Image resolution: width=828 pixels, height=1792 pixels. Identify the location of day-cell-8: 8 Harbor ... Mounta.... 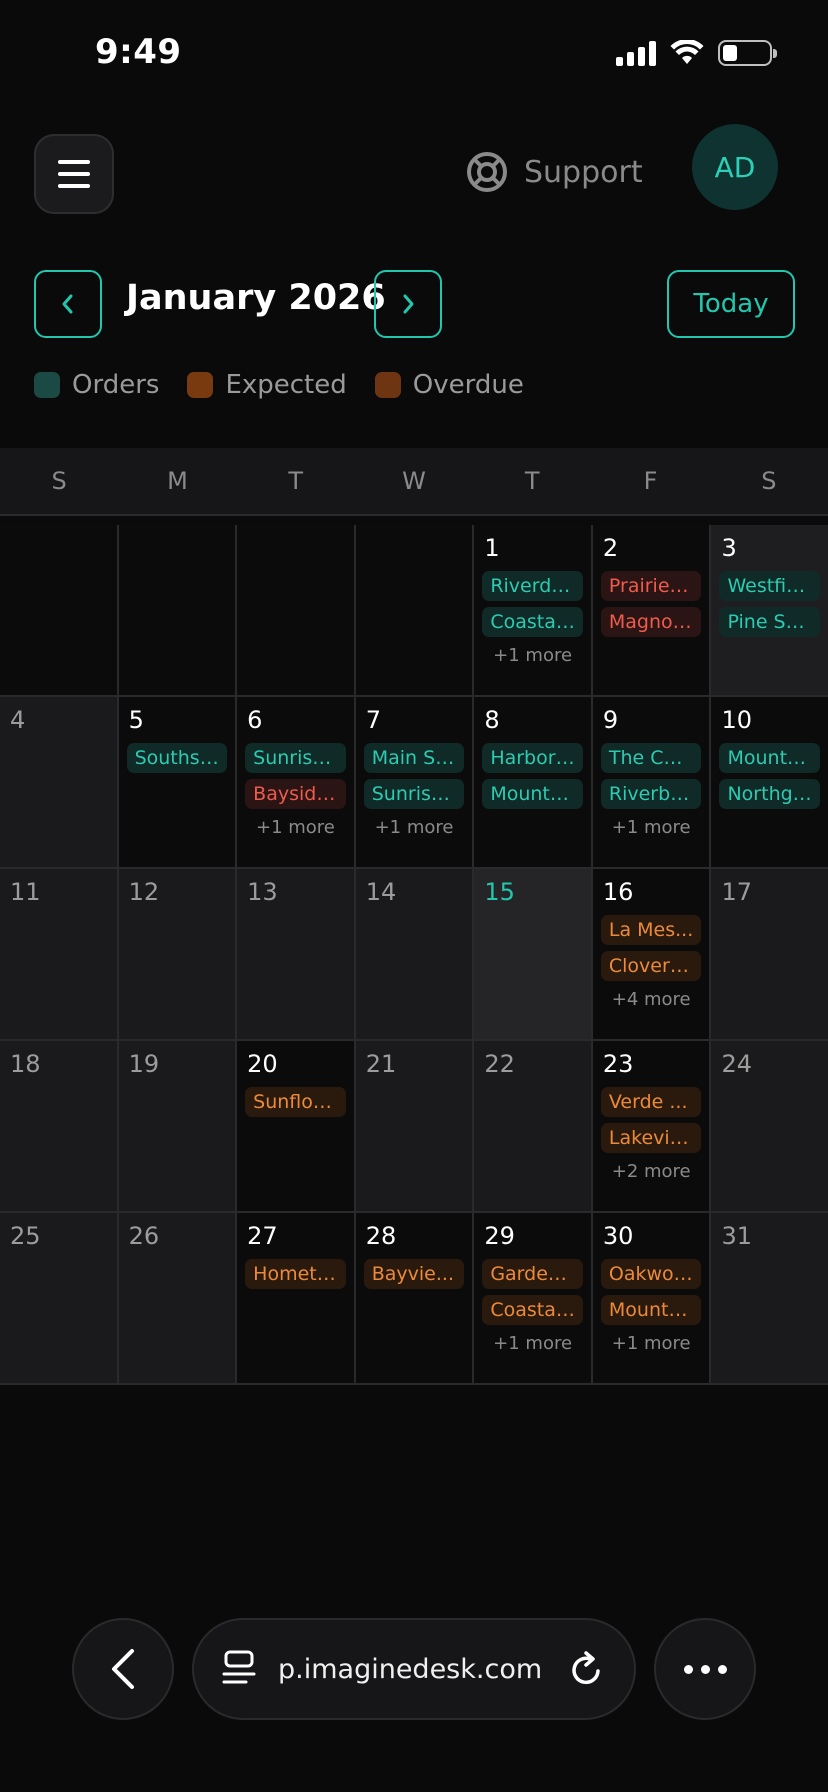
(533, 783).